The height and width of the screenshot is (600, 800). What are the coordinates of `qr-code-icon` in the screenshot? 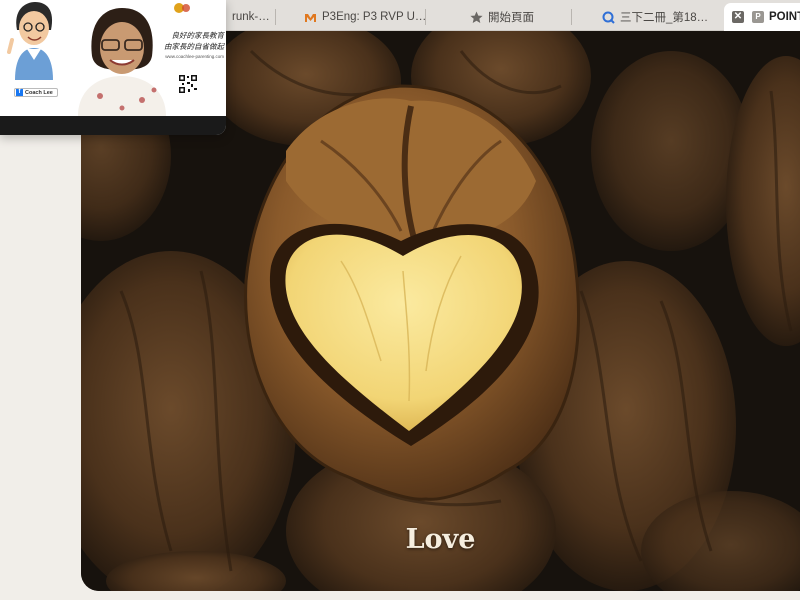 It's located at (188, 84).